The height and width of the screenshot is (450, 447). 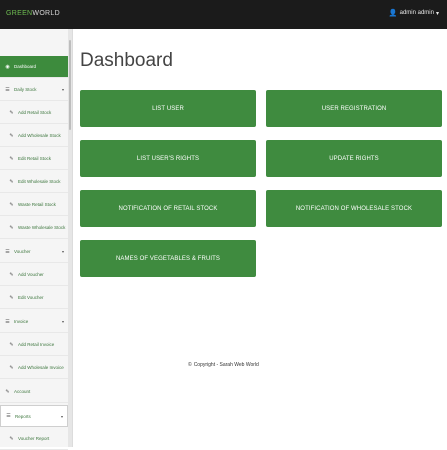 I want to click on sidebar-item-daily-stock: ☰ Daily Stock ▾, so click(x=34, y=90).